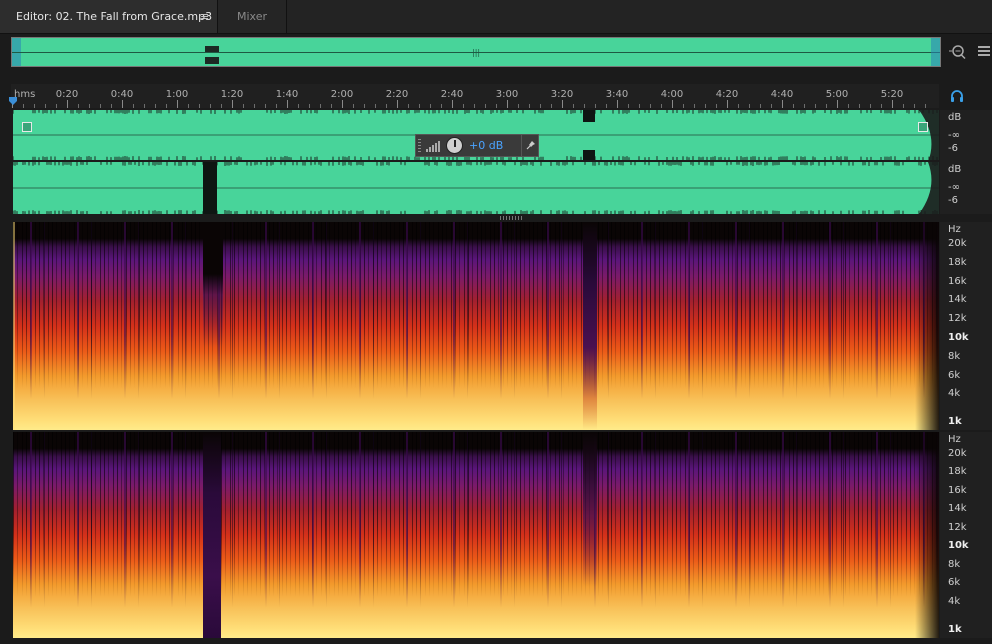  I want to click on ruler-tick-label: 0:40, so click(122, 94).